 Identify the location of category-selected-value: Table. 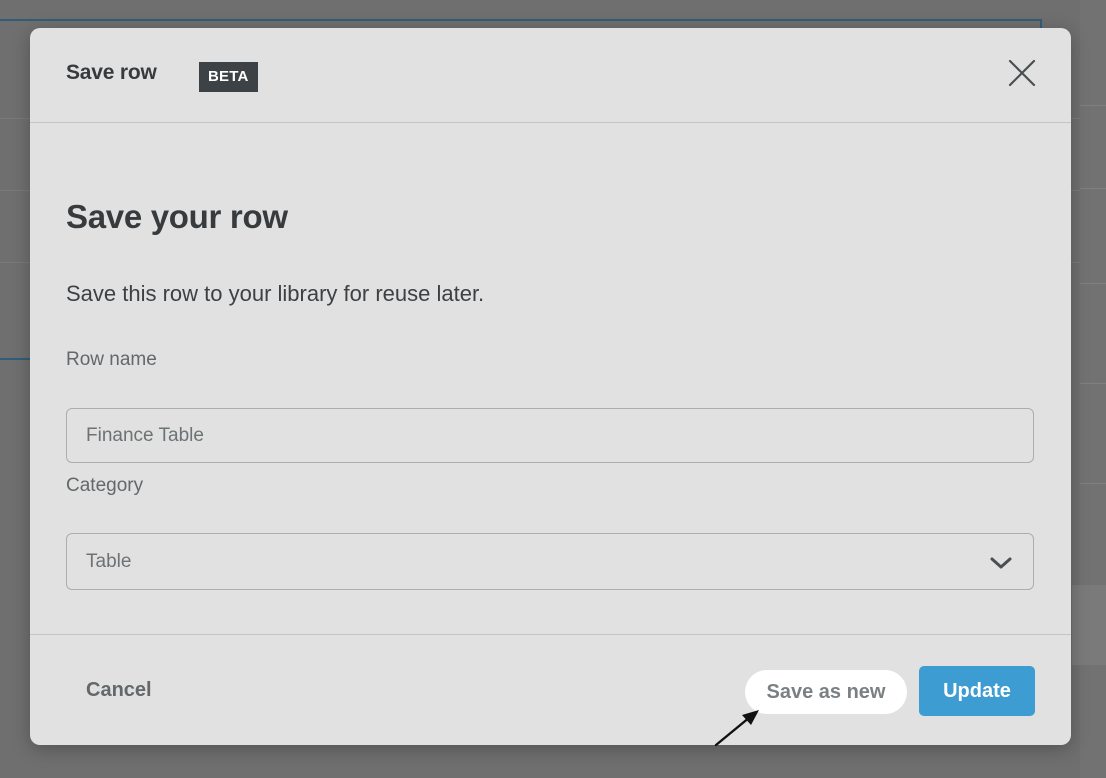
(109, 561).